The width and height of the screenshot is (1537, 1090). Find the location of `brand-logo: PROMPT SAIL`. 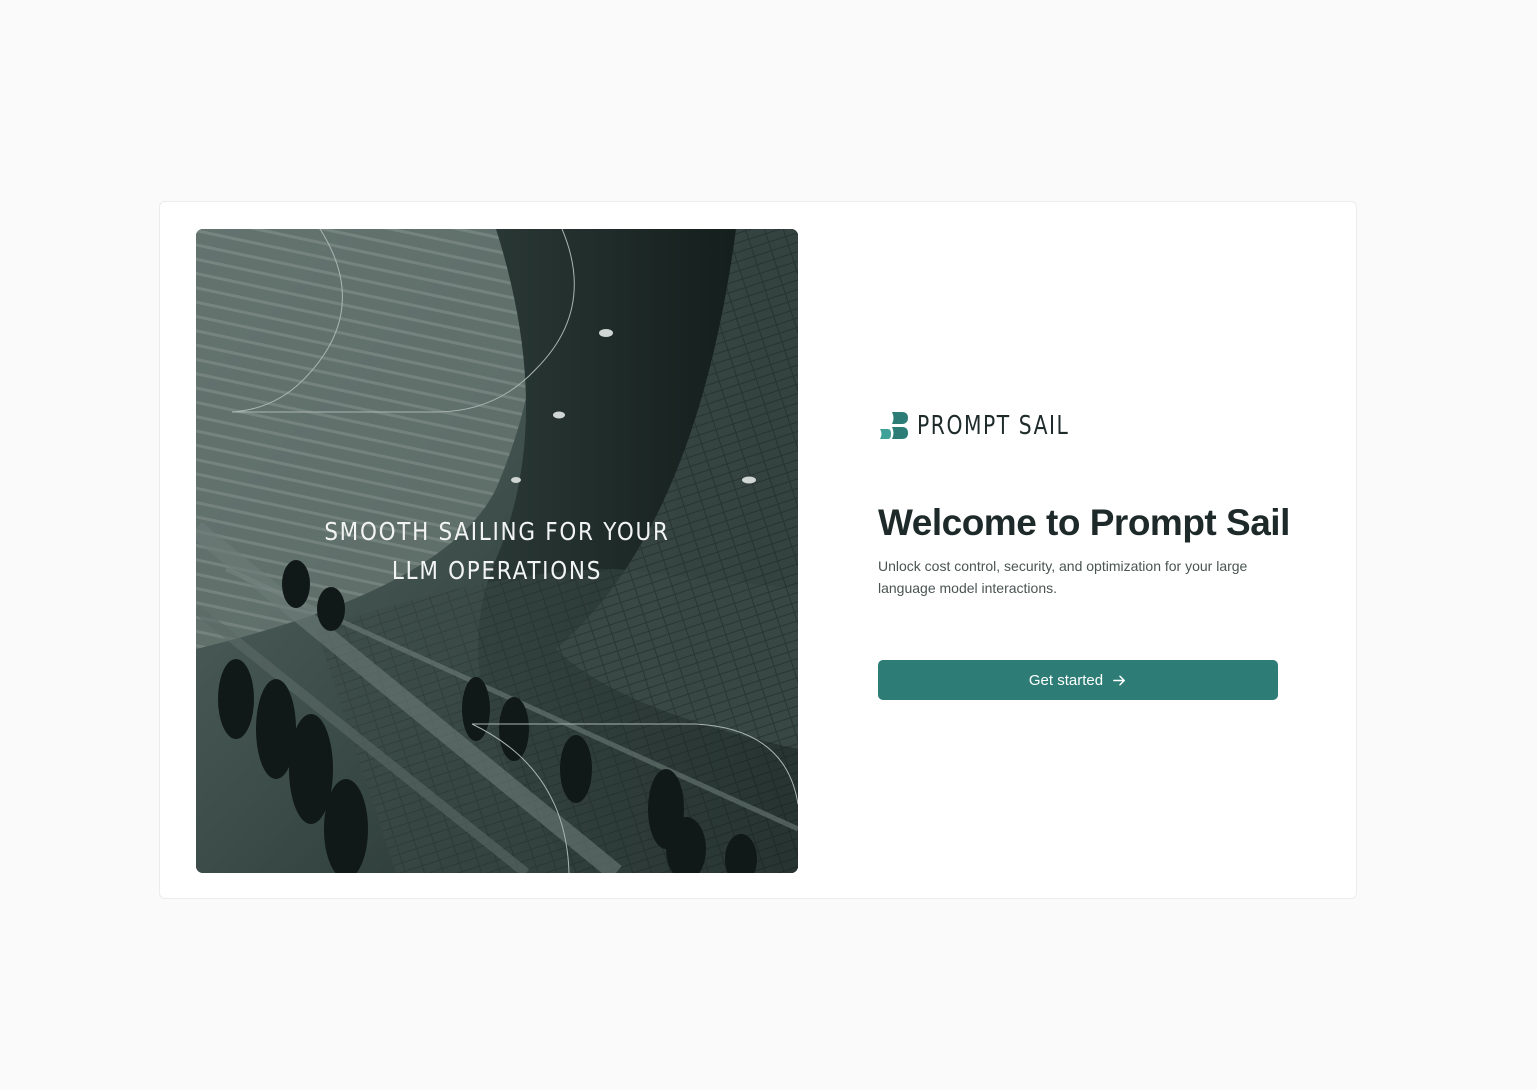

brand-logo: PROMPT SAIL is located at coordinates (995, 426).